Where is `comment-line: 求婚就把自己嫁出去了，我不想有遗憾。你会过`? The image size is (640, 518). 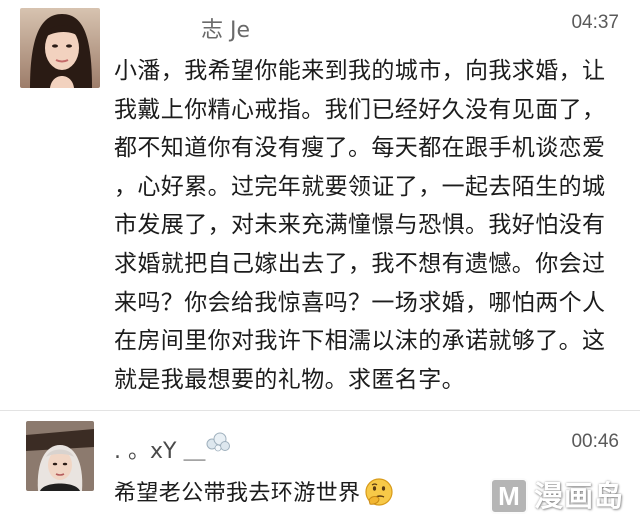
comment-line: 求婚就把自己嫁出去了，我不想有遗憾。你会过 is located at coordinates (360, 263).